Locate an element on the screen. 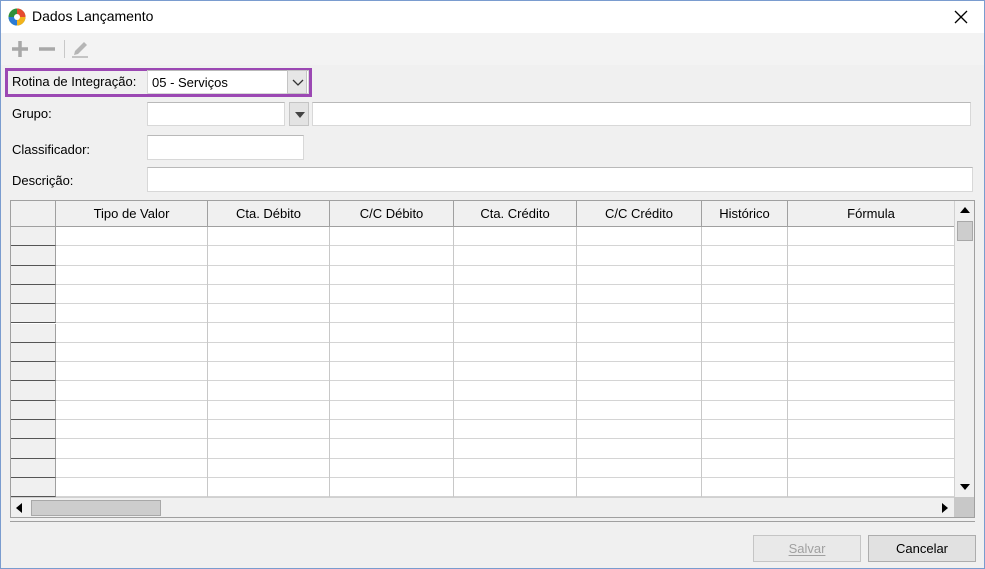 This screenshot has height=569, width=985. cancel-button-label: Cancelar is located at coordinates (922, 548).